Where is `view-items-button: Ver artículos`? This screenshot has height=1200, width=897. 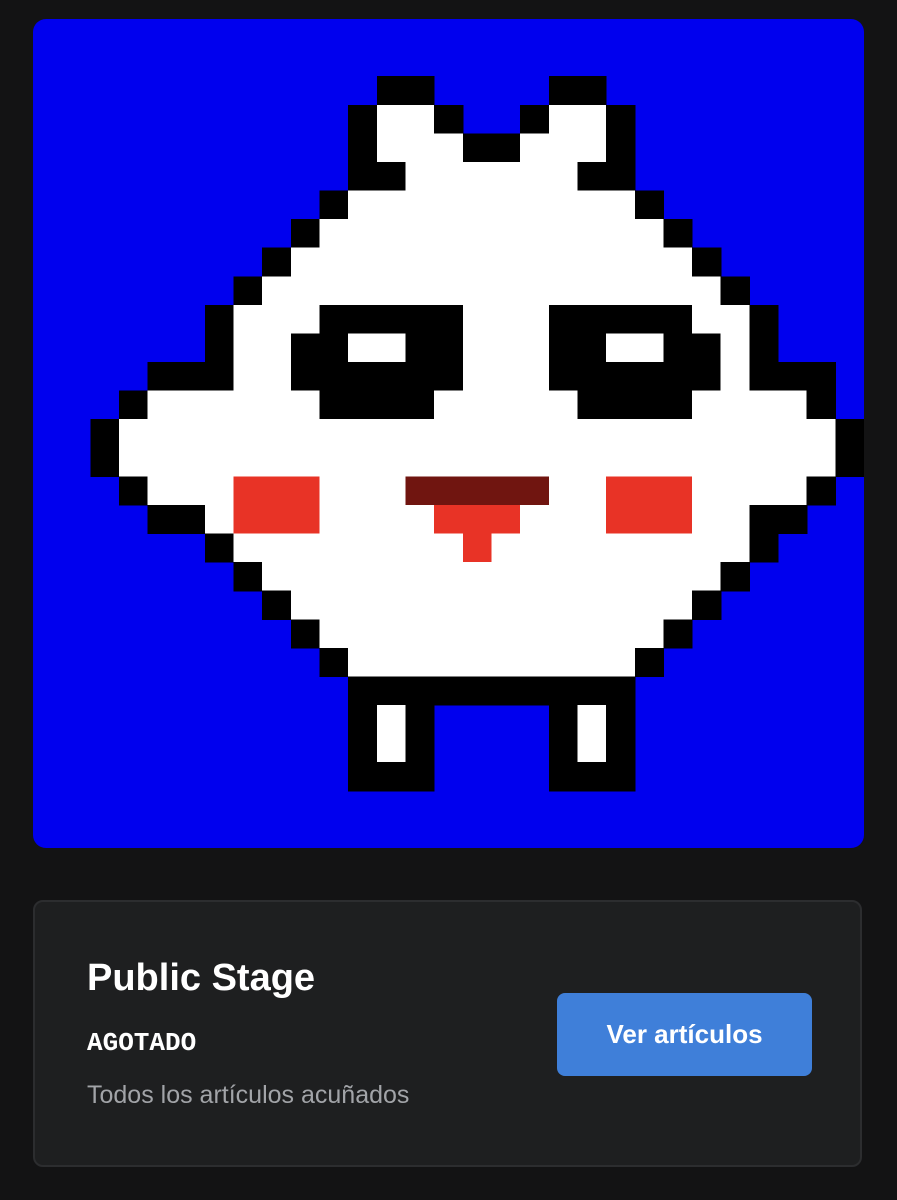 view-items-button: Ver artículos is located at coordinates (684, 1034).